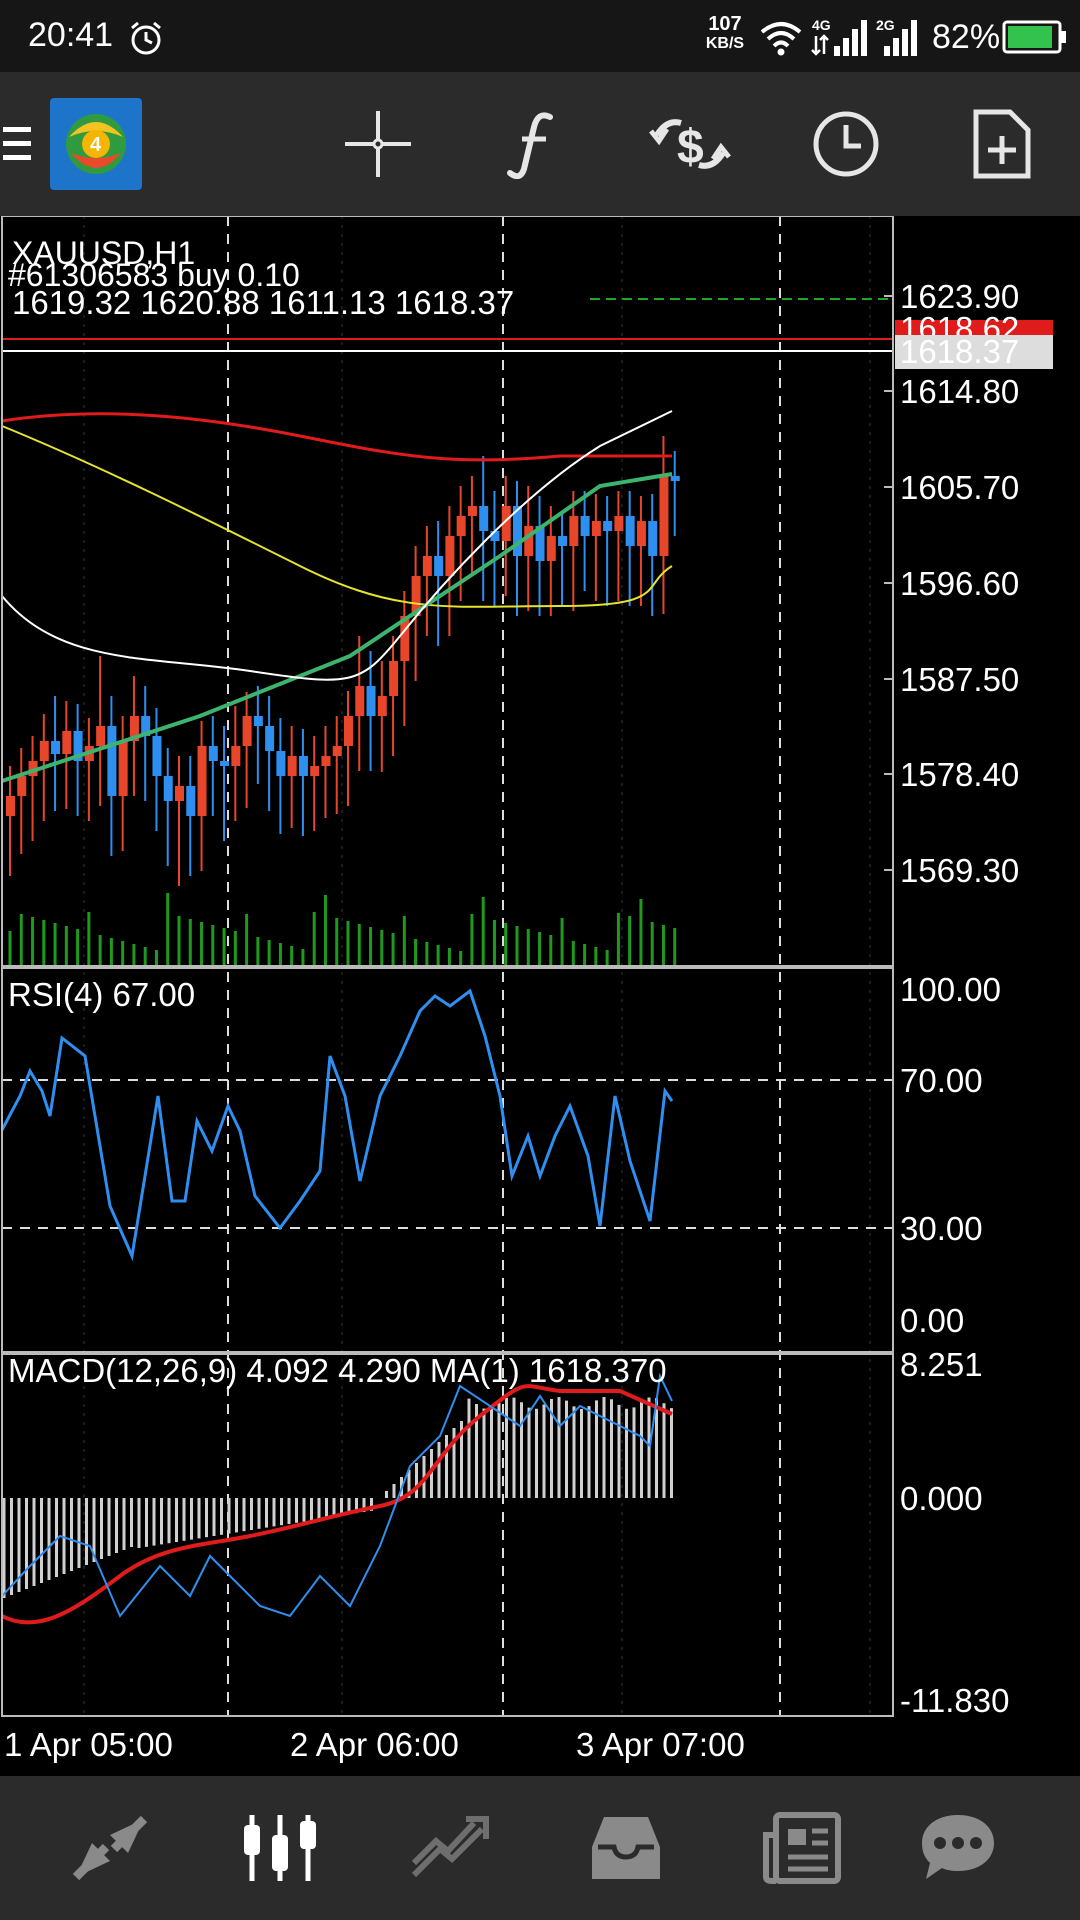 The height and width of the screenshot is (1920, 1080). Describe the element at coordinates (821, 25) in the screenshot. I see `network-1-label: 4G` at that location.